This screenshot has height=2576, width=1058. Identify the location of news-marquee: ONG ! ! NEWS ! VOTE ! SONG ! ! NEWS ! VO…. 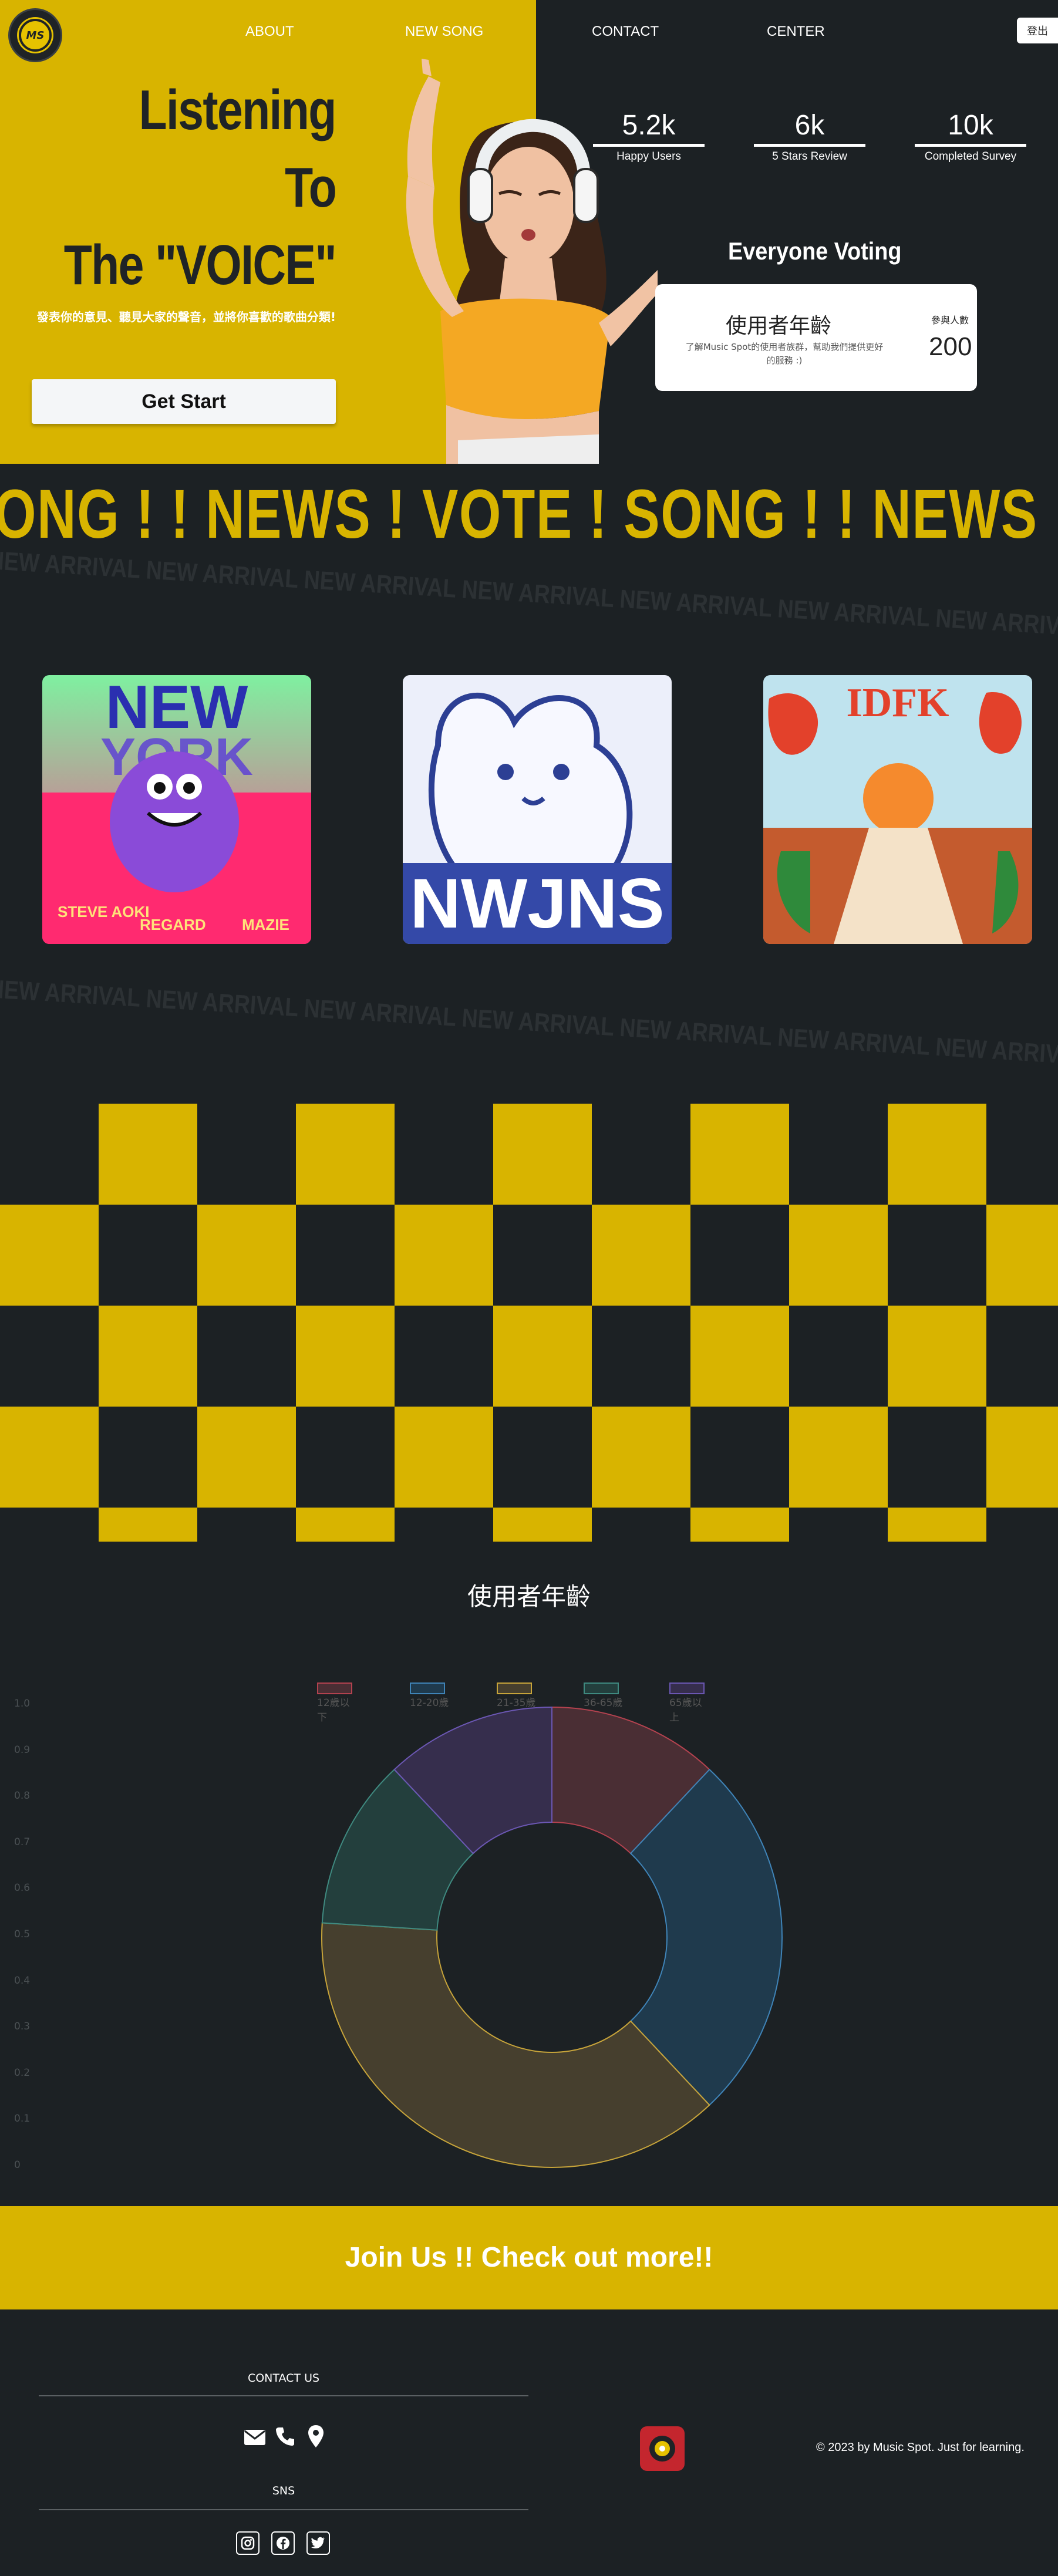
(529, 508).